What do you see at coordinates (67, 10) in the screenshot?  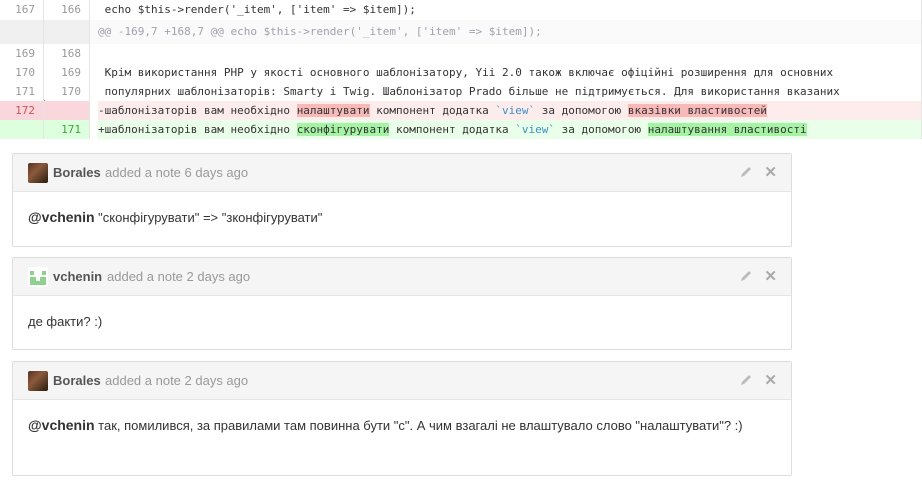 I see `new-line-number: 166` at bounding box center [67, 10].